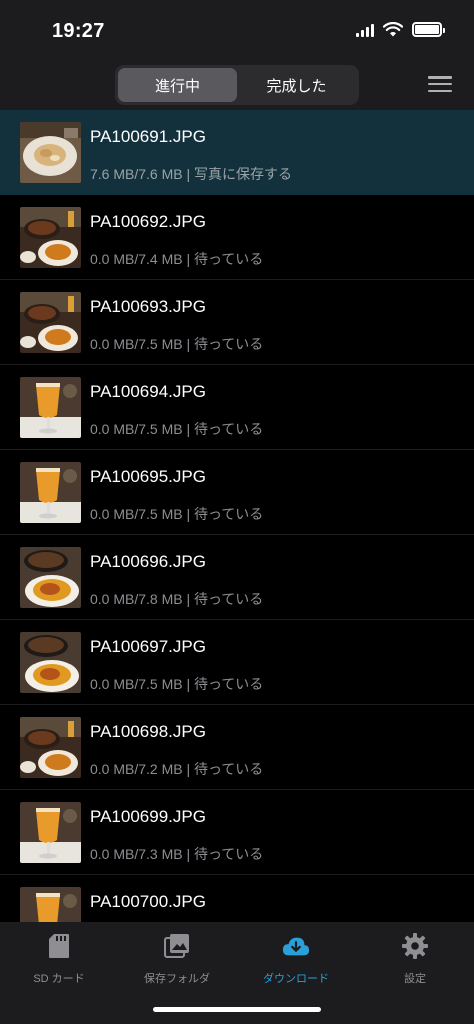 Image resolution: width=474 pixels, height=1024 pixels. Describe the element at coordinates (237, 31) in the screenshot. I see `status-bar: 19:27` at that location.